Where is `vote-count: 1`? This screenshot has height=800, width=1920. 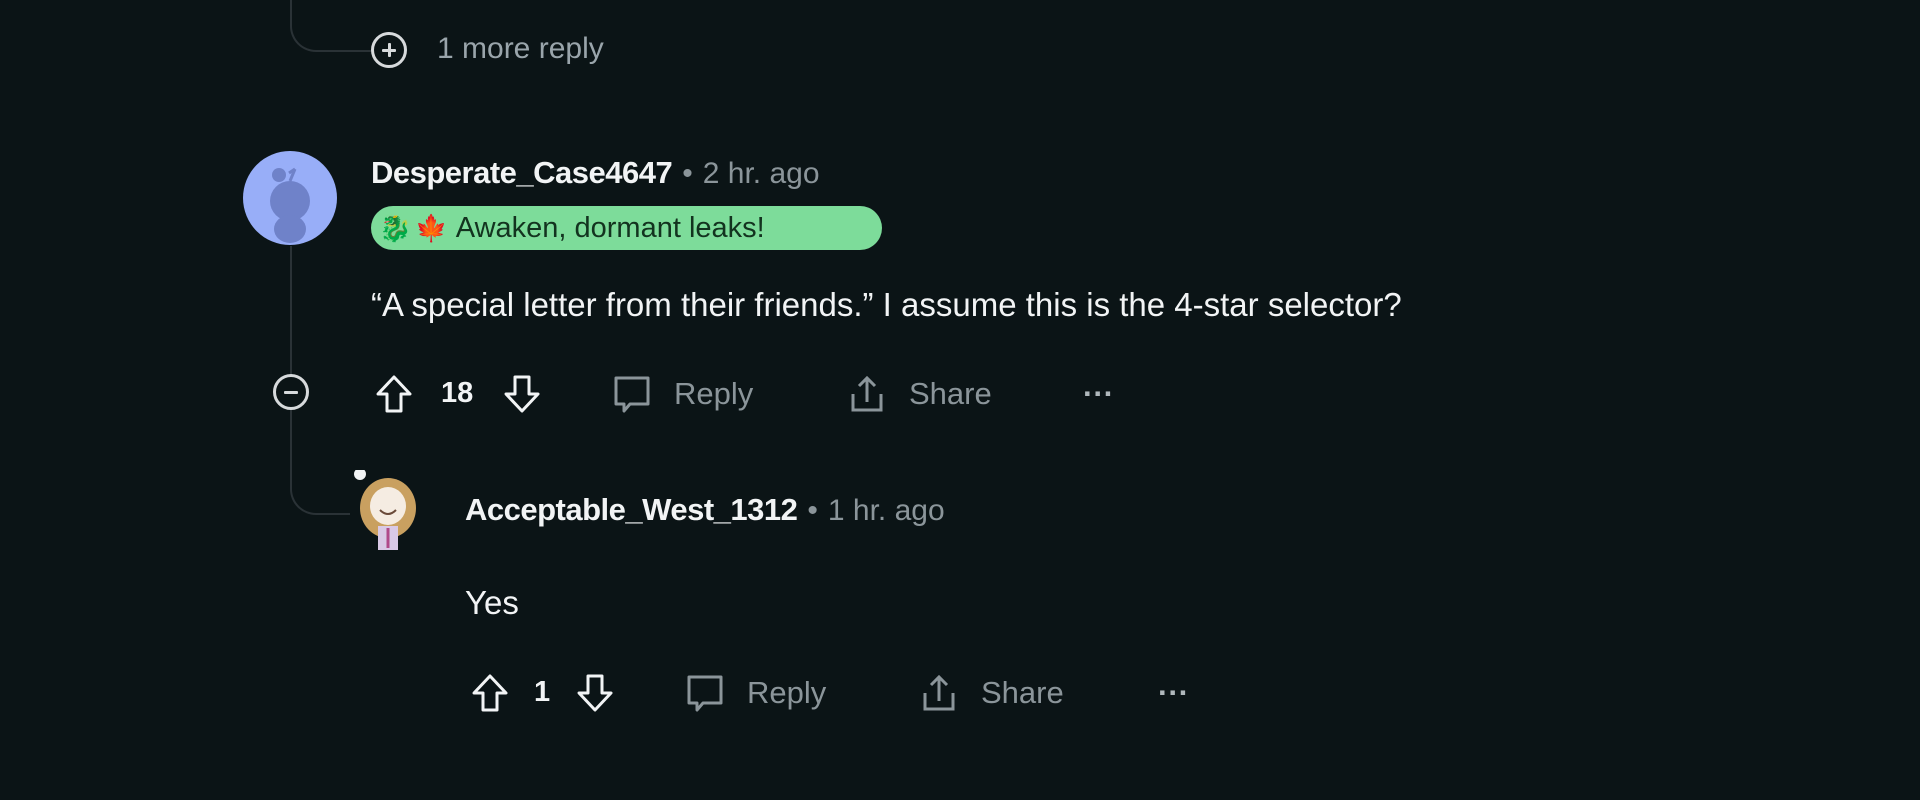 vote-count: 1 is located at coordinates (542, 692).